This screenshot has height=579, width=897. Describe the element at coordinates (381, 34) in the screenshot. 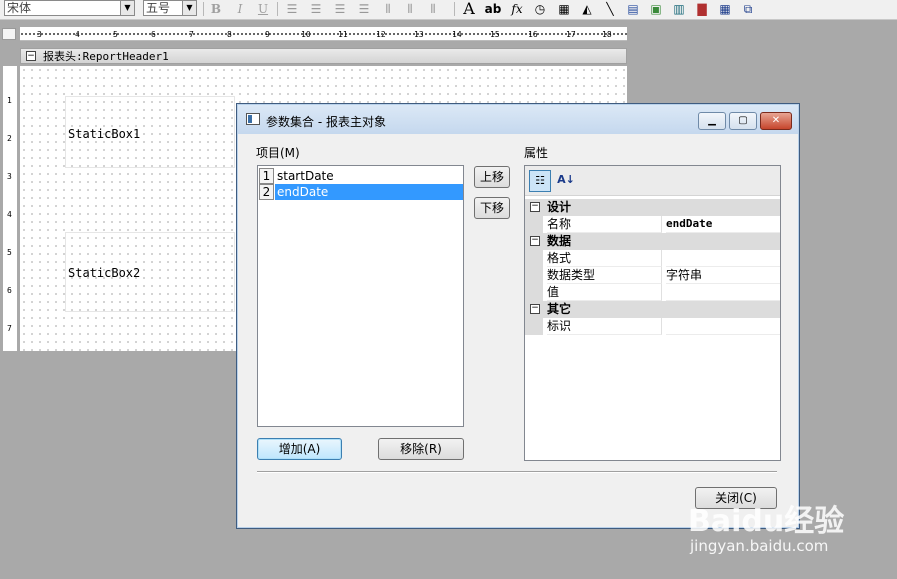

I see `ruler-tick: 12` at that location.